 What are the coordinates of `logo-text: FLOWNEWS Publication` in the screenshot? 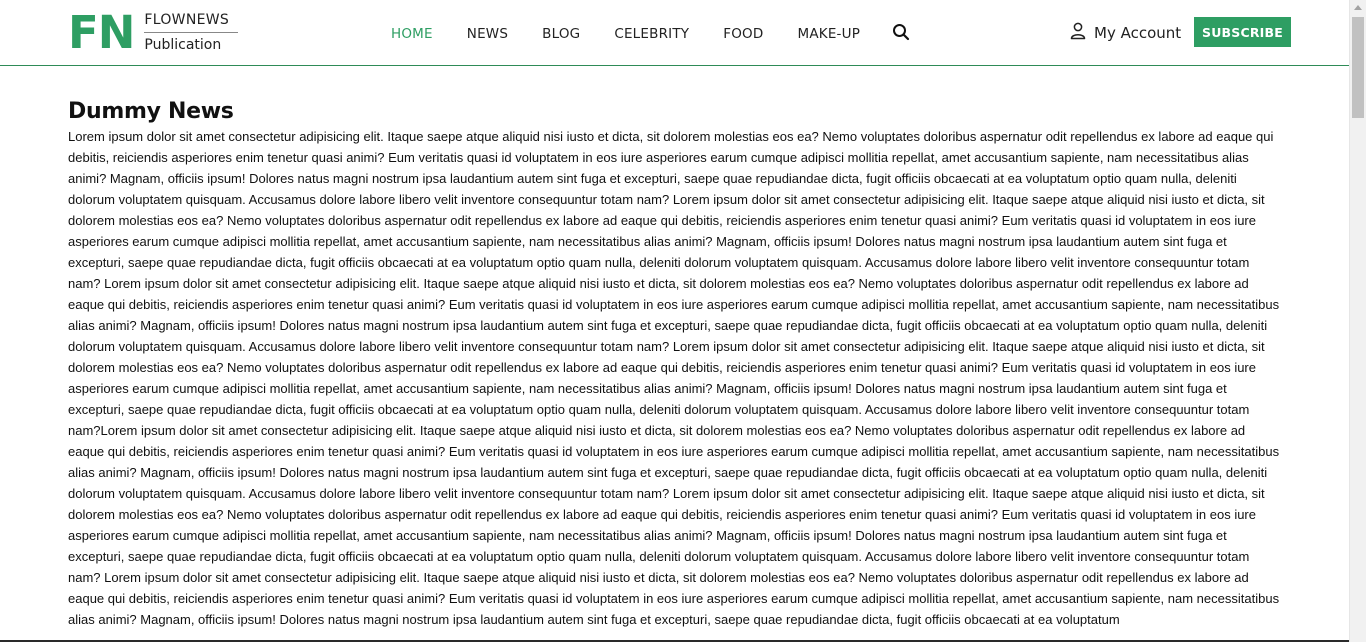 It's located at (191, 33).